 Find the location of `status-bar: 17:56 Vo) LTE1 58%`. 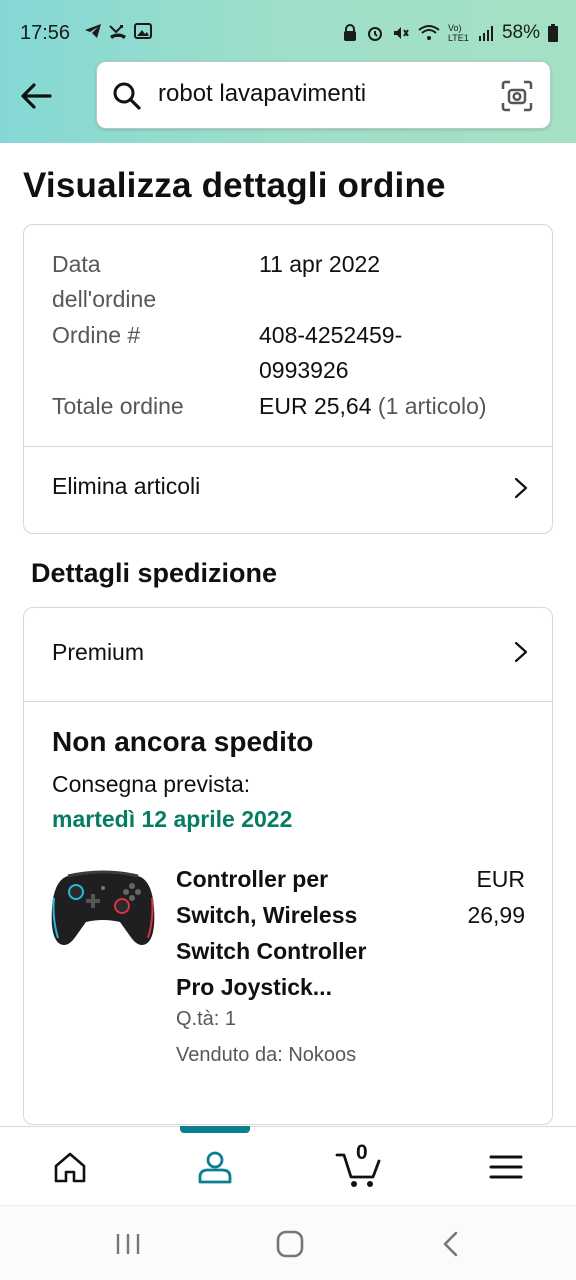

status-bar: 17:56 Vo) LTE1 58% is located at coordinates (288, 32).